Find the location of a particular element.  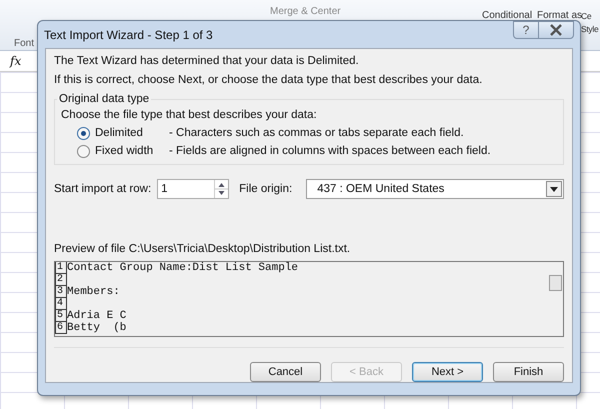

instruction-text: The Text Wizard has determined that your data is Delimited. is located at coordinates (207, 61).